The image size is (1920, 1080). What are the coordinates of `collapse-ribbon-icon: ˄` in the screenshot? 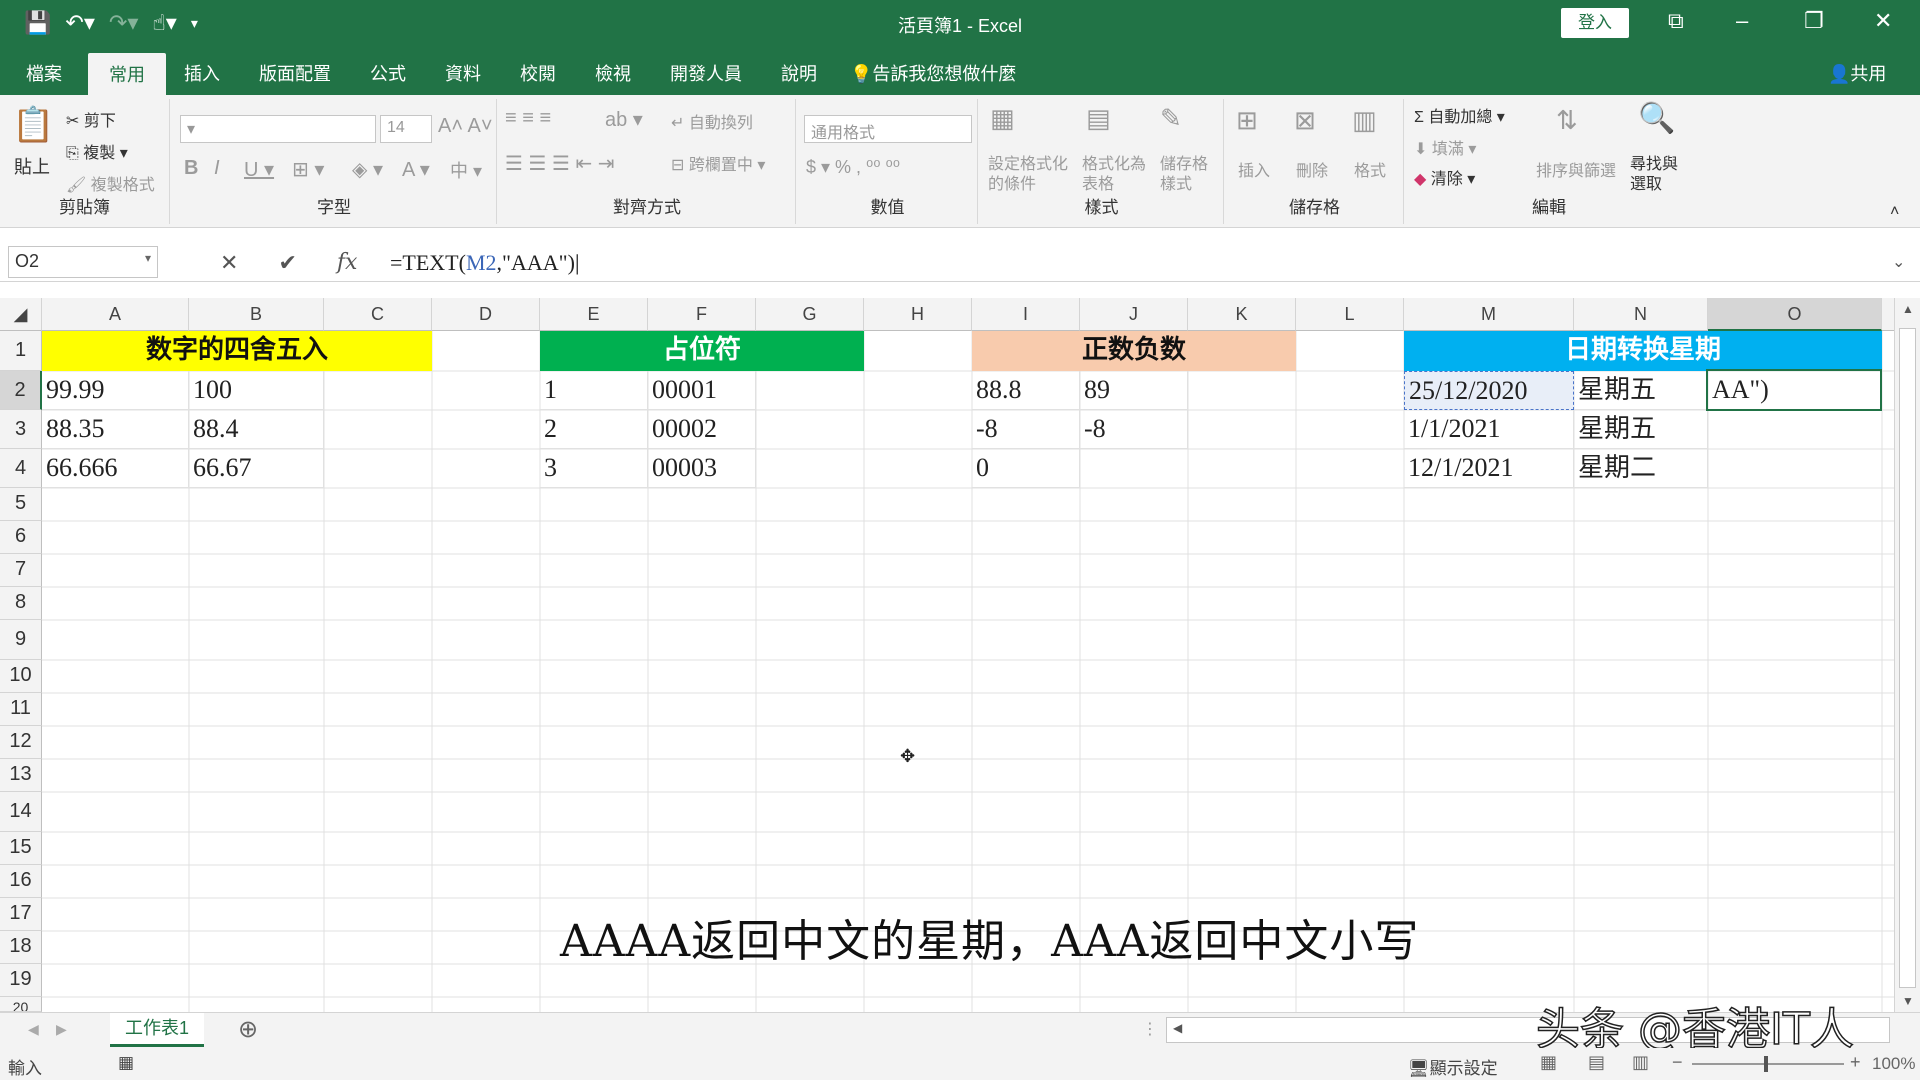 It's located at (1894, 212).